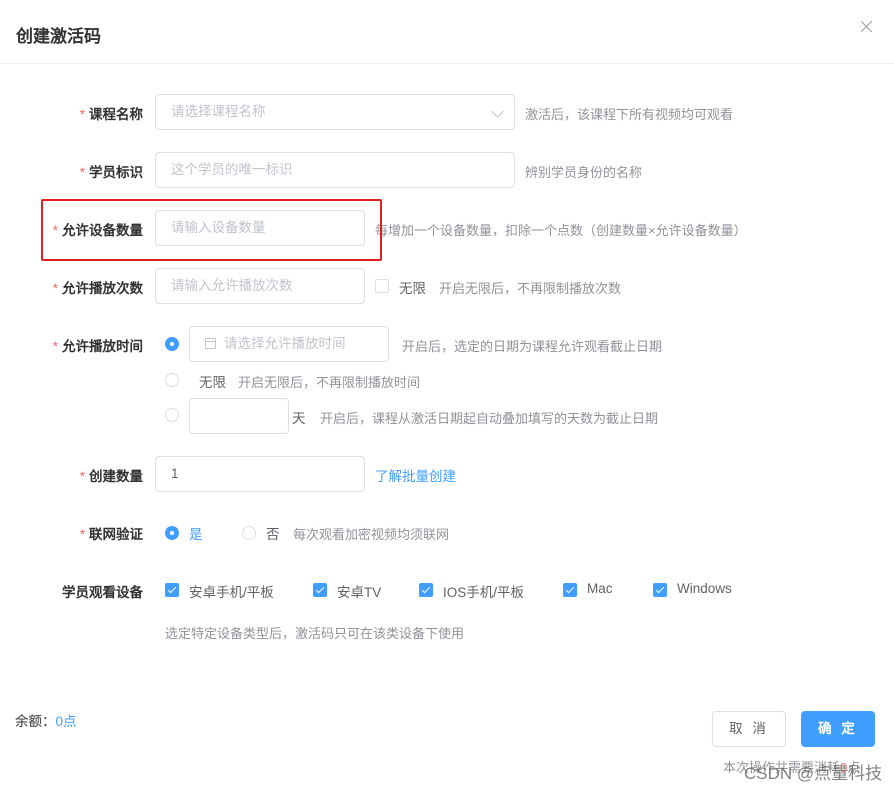 The image size is (894, 789). I want to click on dialog-header: 创建激活码, so click(447, 32).